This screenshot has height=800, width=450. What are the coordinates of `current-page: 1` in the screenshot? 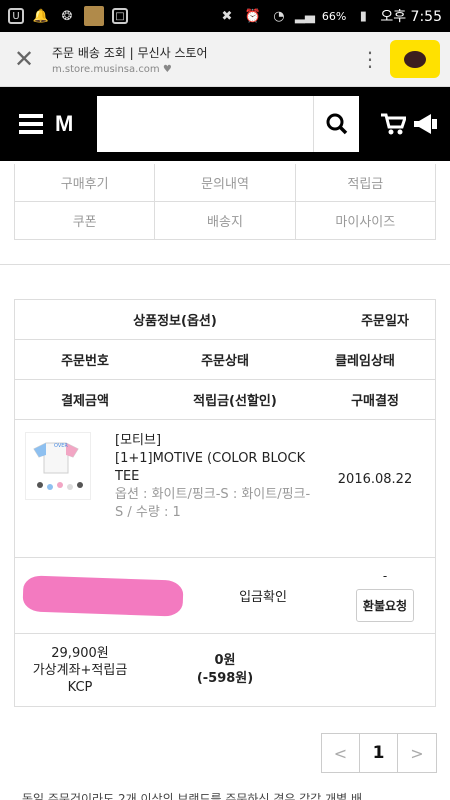 It's located at (379, 753).